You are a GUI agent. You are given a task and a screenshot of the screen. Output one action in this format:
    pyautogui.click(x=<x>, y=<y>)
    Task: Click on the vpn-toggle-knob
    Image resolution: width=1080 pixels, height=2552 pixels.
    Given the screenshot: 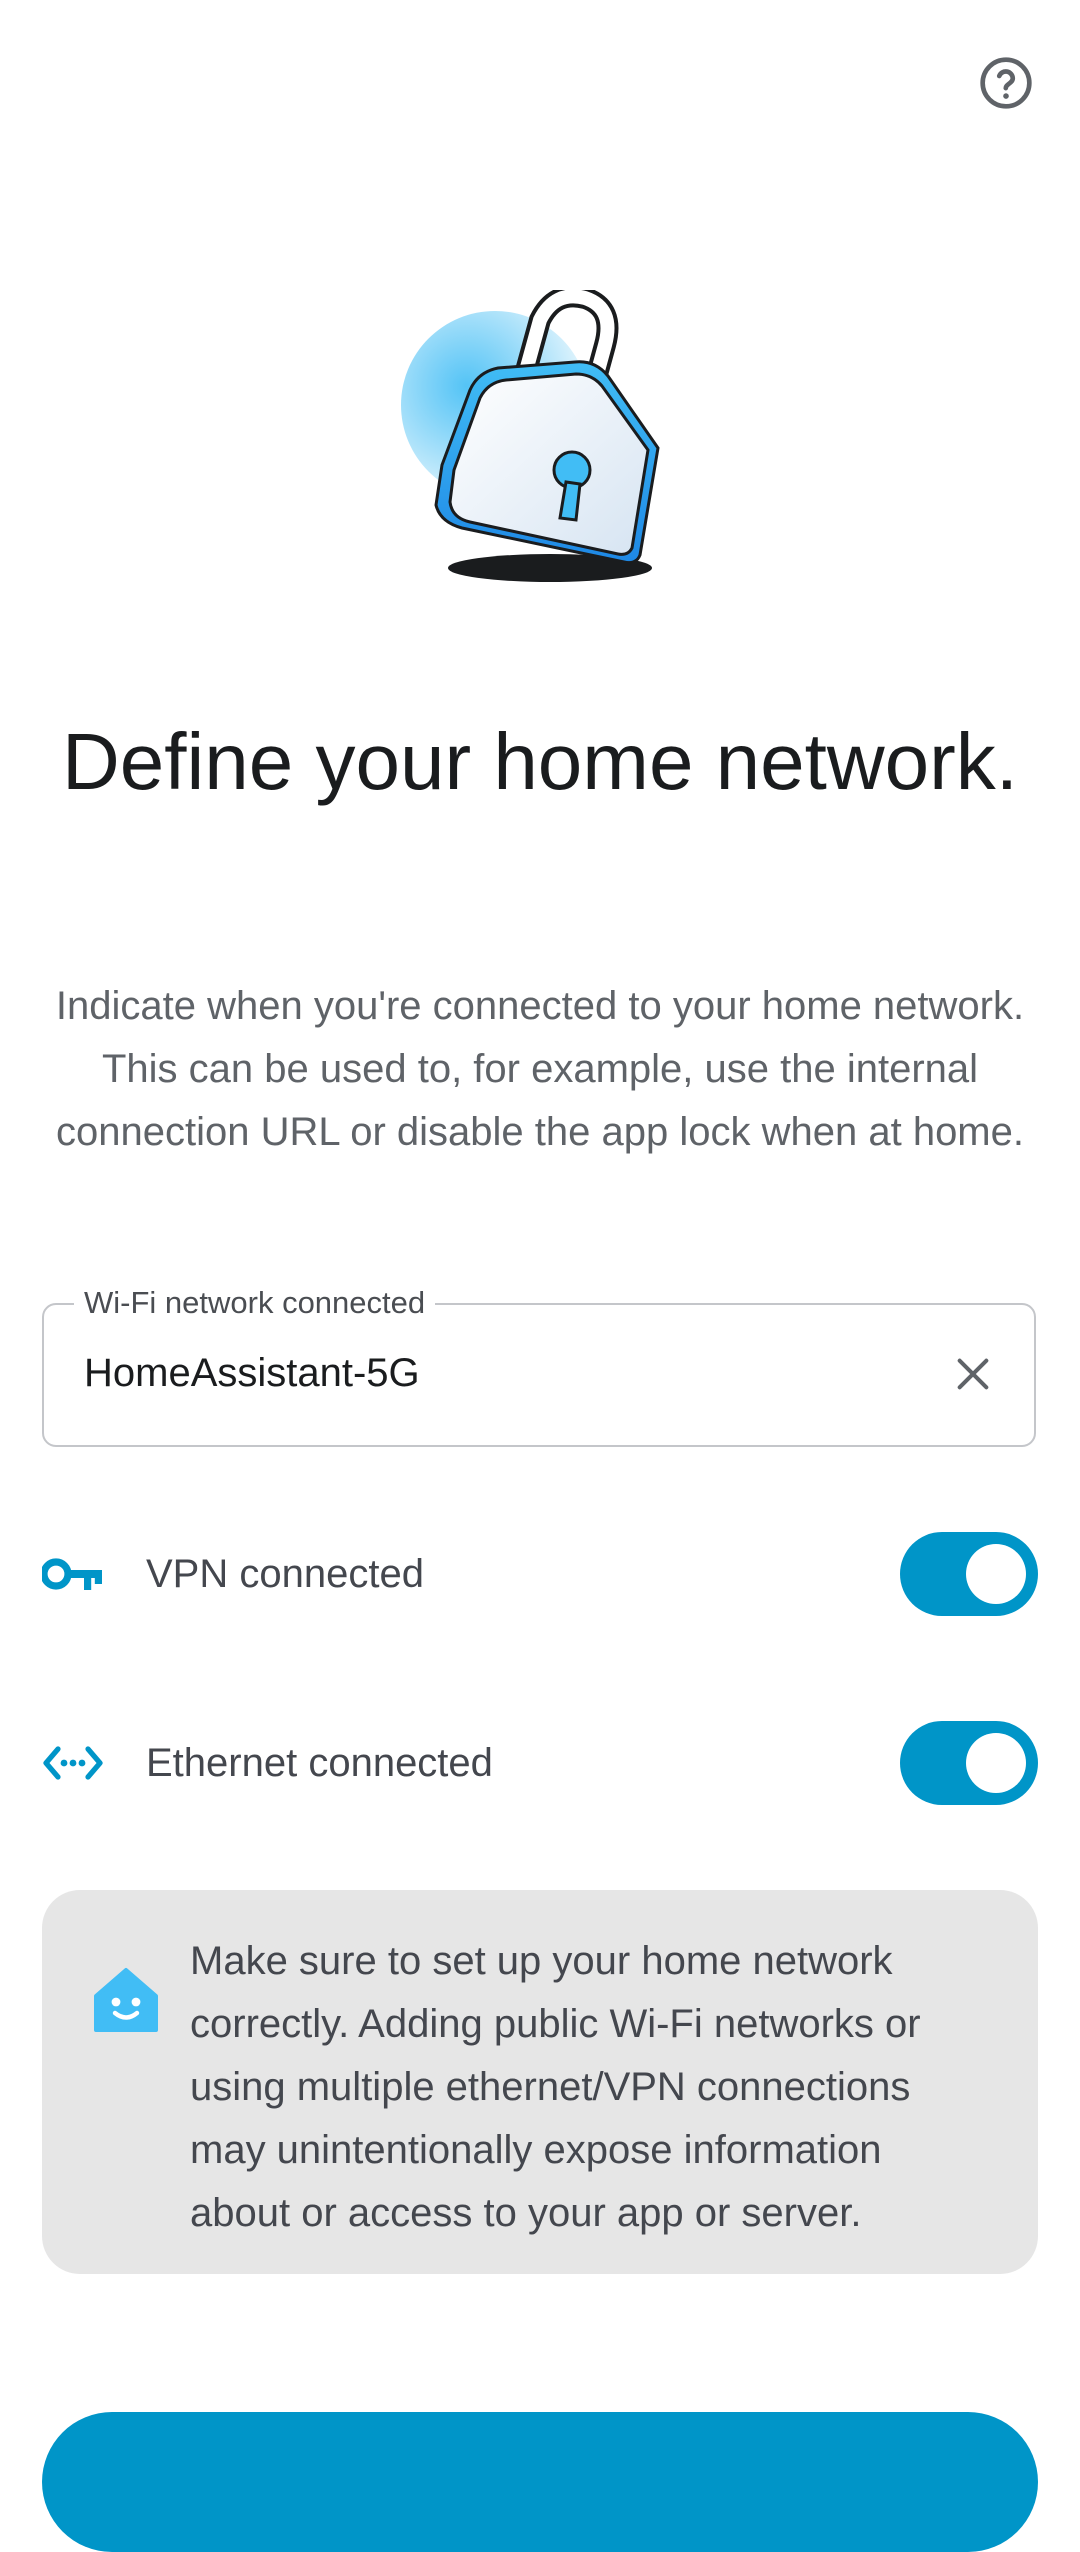 What is the action you would take?
    pyautogui.click(x=996, y=1574)
    